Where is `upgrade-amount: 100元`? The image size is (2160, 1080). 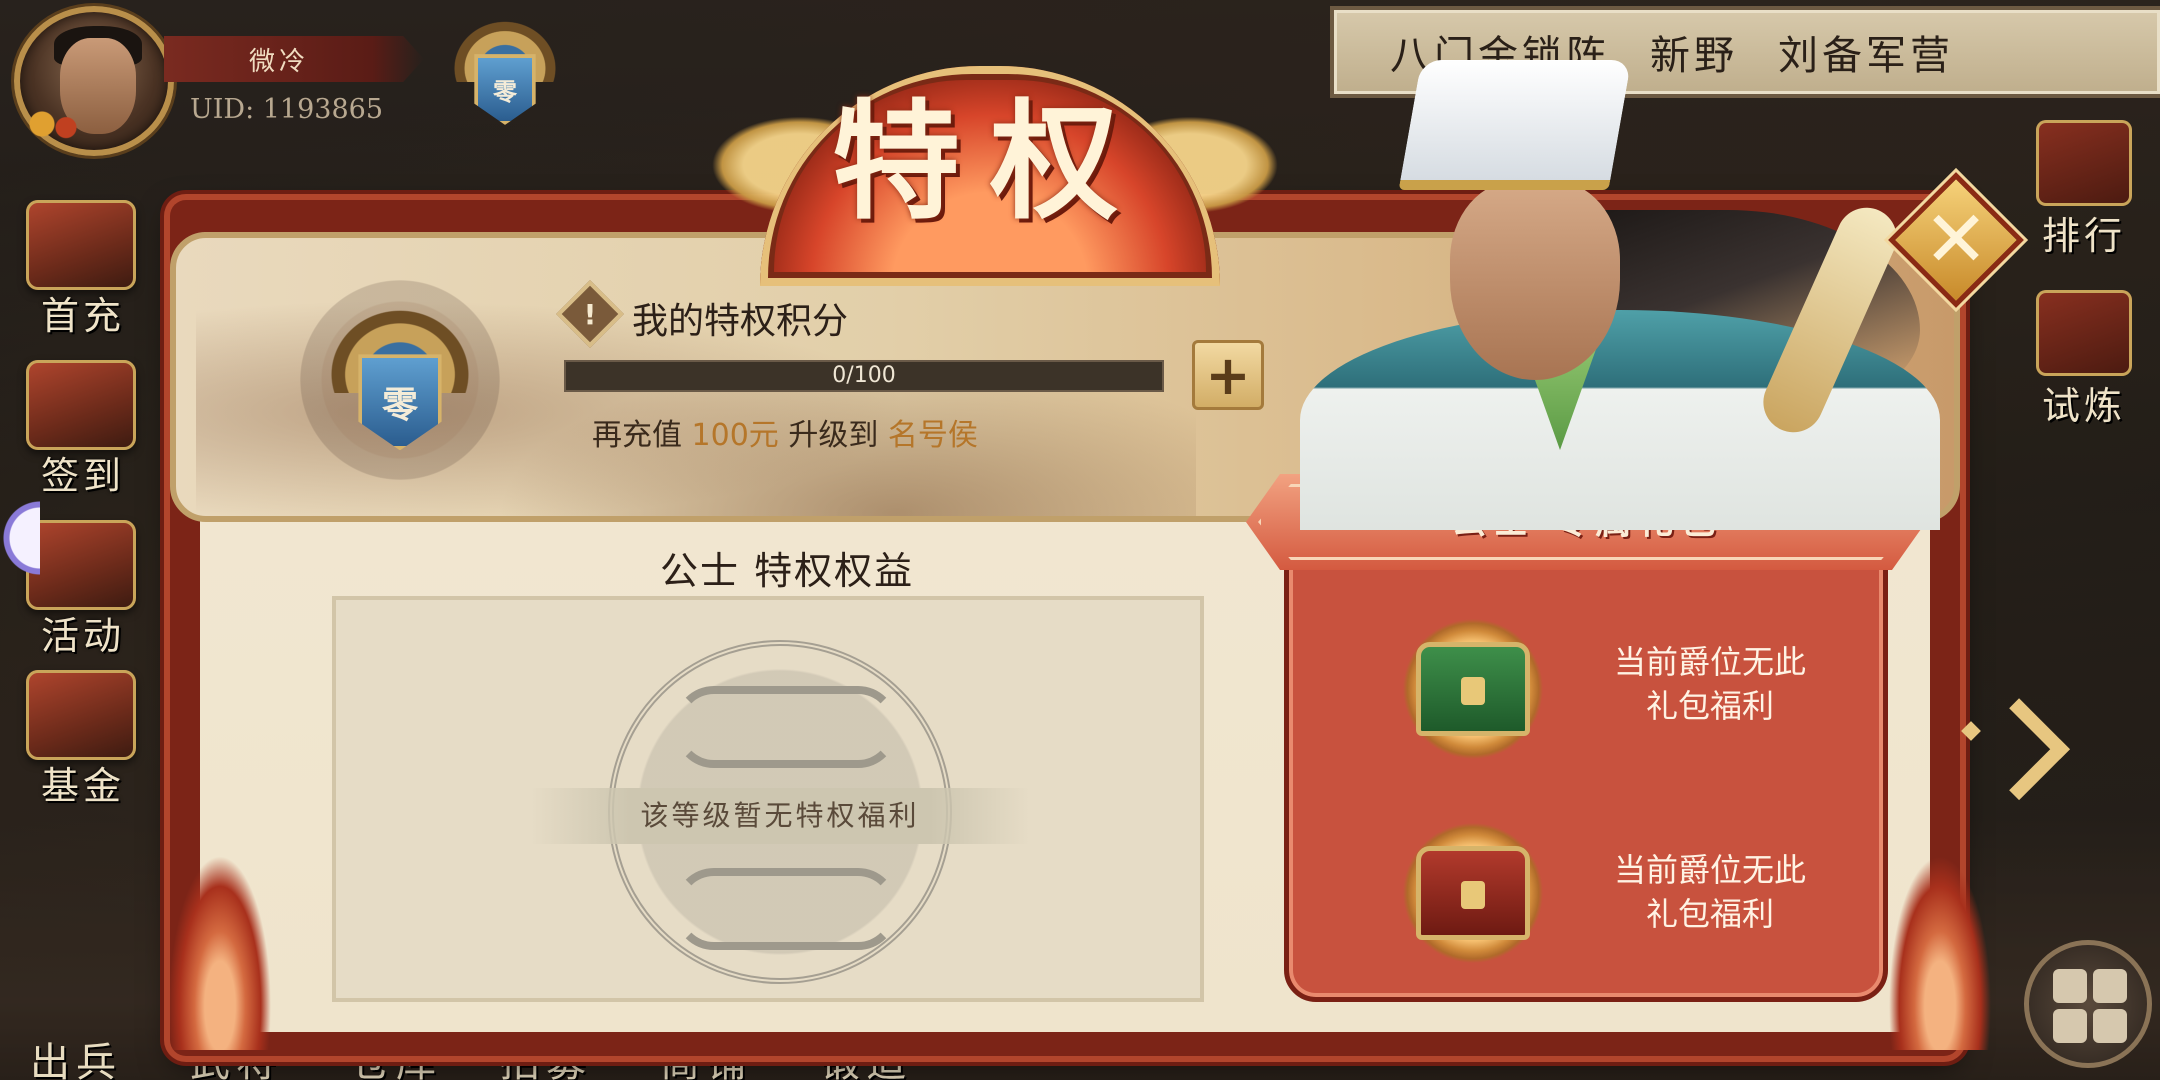
upgrade-amount: 100元 is located at coordinates (735, 435).